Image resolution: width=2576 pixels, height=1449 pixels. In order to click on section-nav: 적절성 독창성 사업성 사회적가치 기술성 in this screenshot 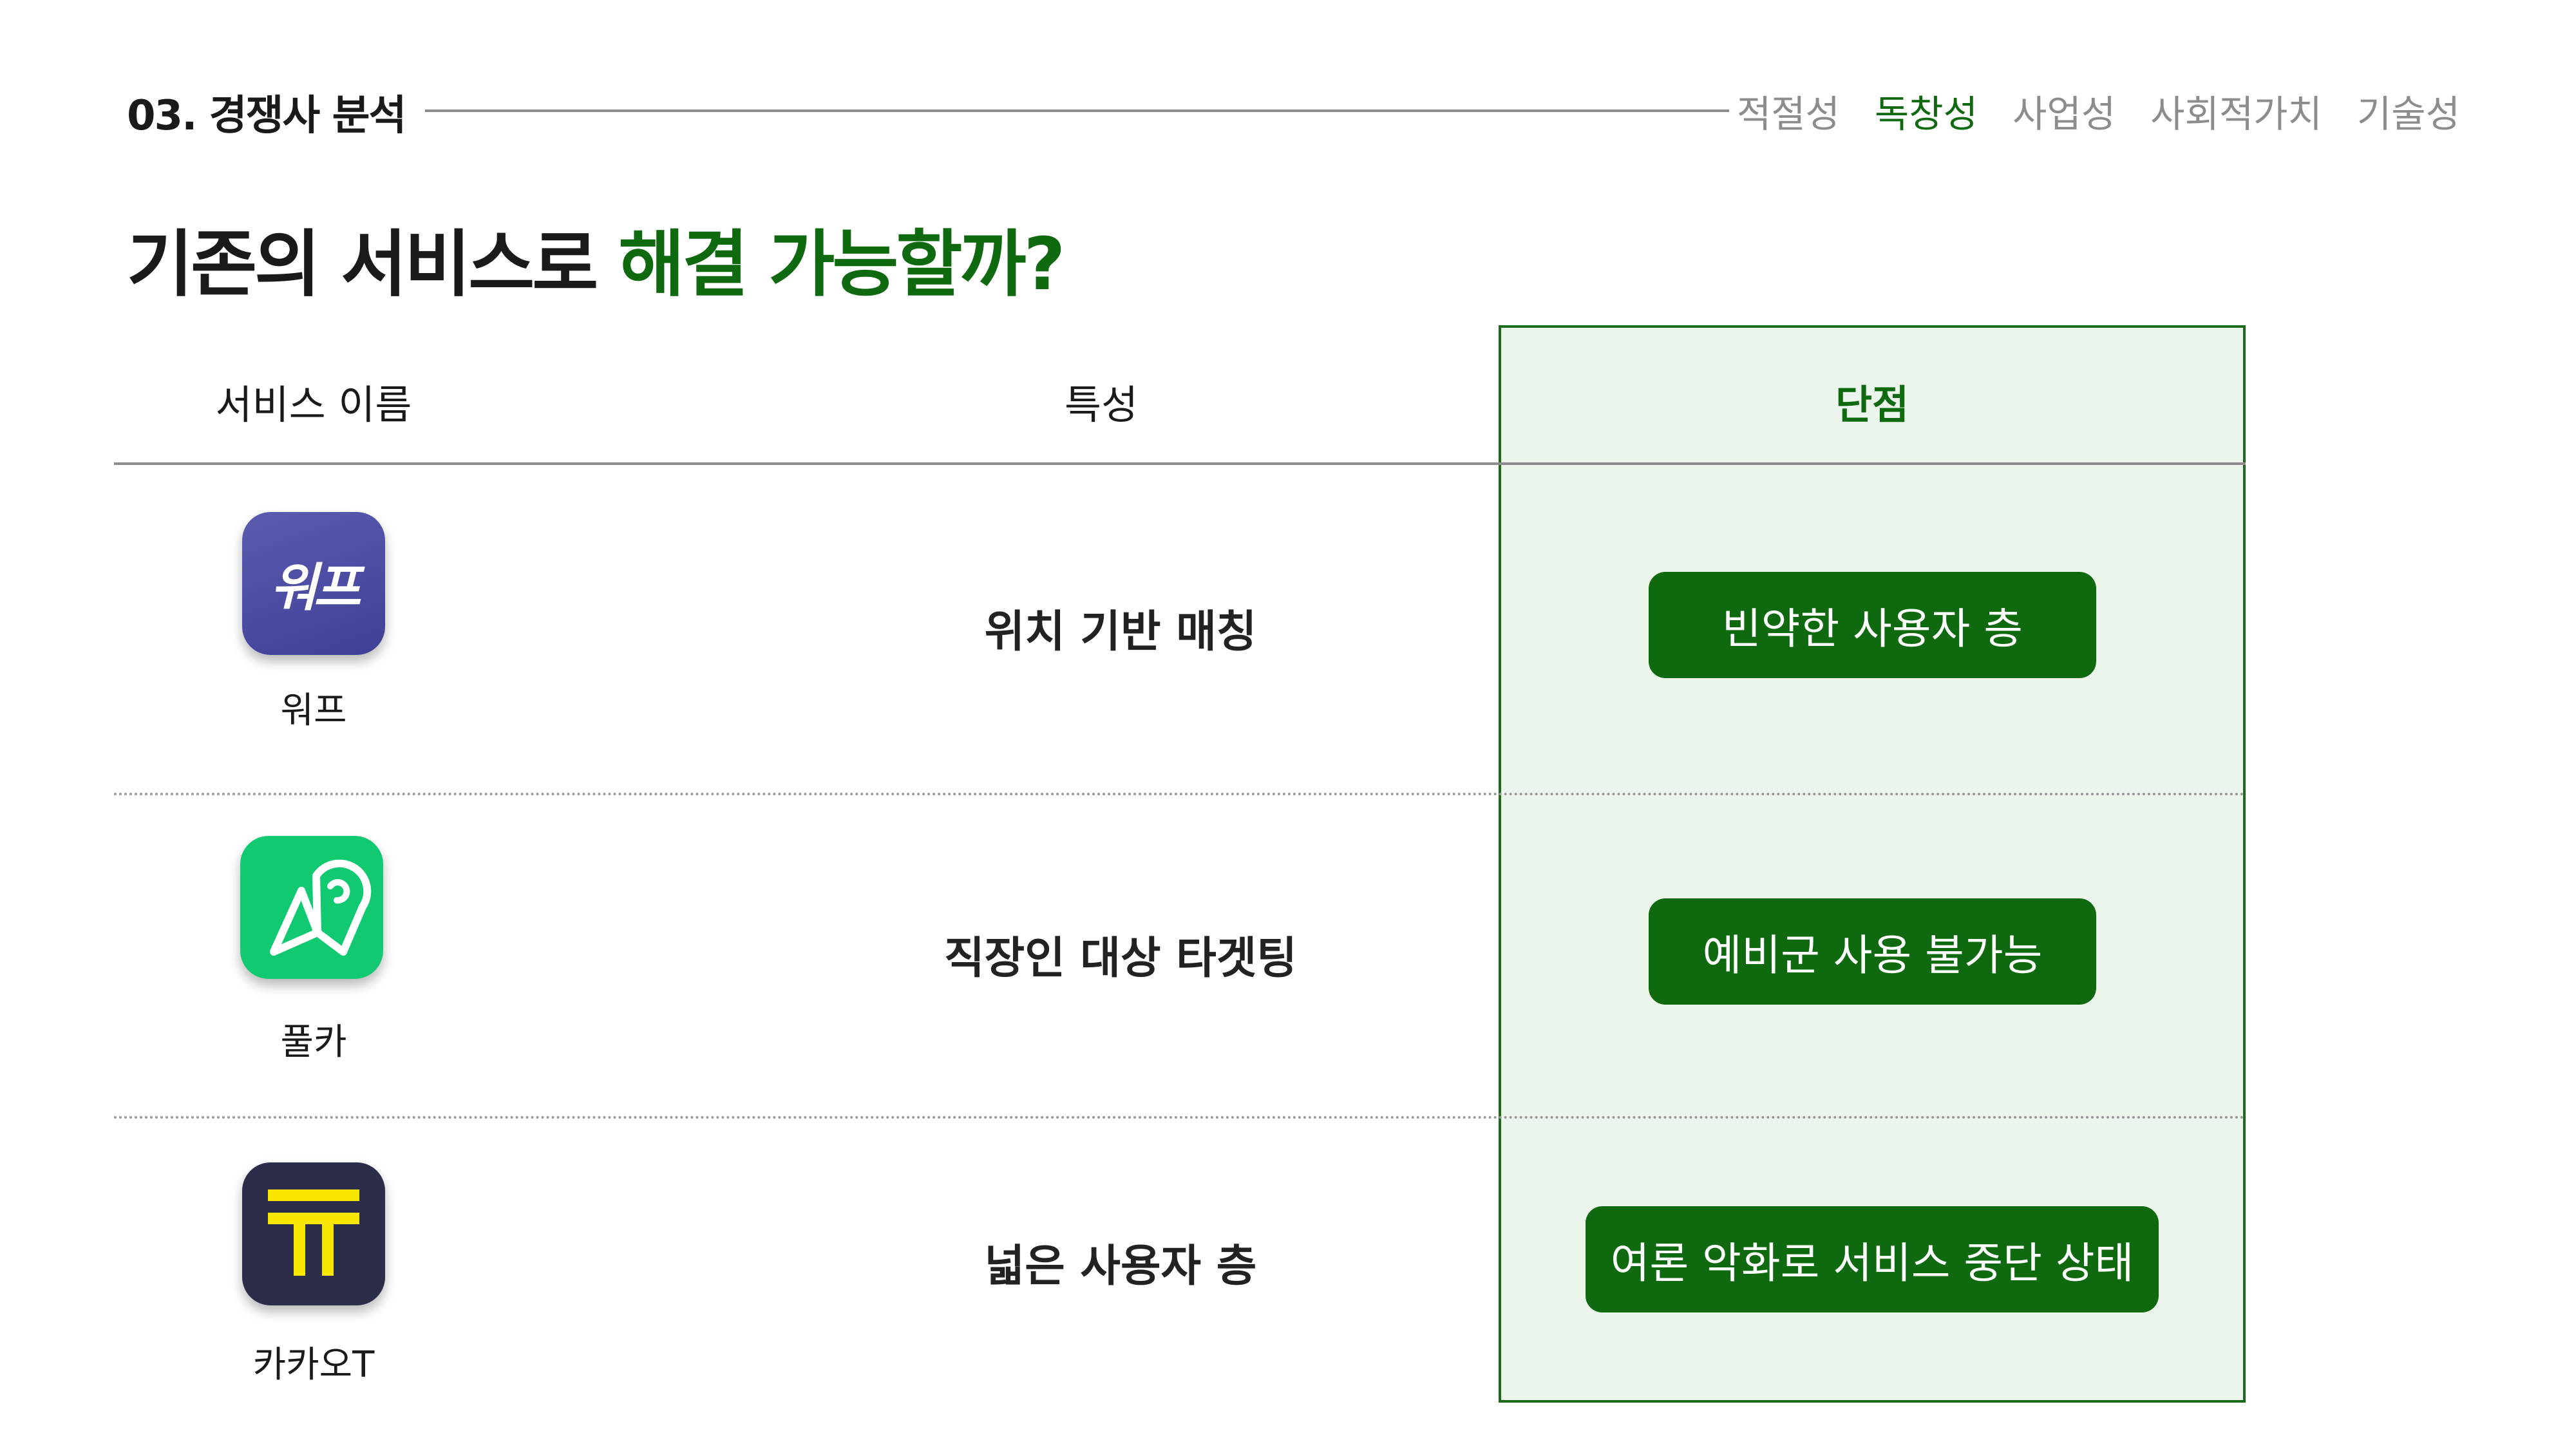, I will do `click(2099, 111)`.